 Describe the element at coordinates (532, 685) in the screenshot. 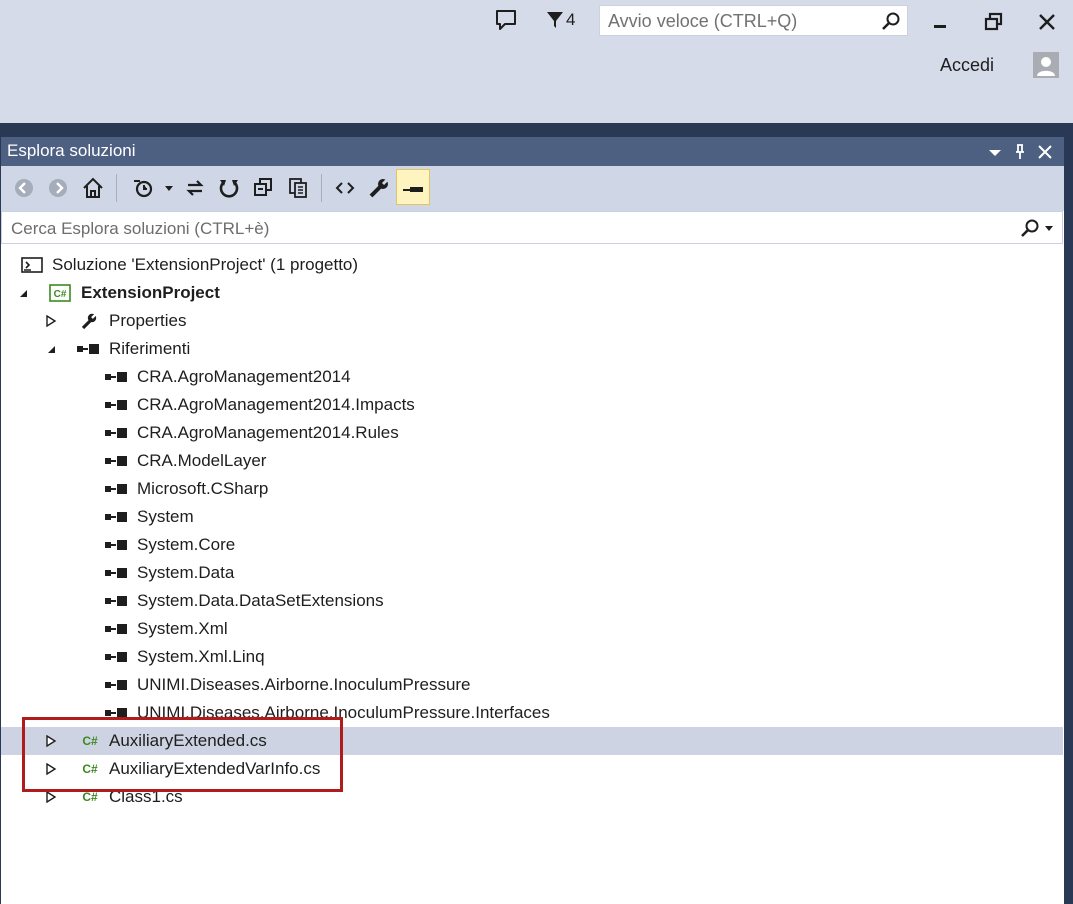

I see `tree-item-reference: UNIMI.Diseases.Airborne.InoculumPressure` at that location.